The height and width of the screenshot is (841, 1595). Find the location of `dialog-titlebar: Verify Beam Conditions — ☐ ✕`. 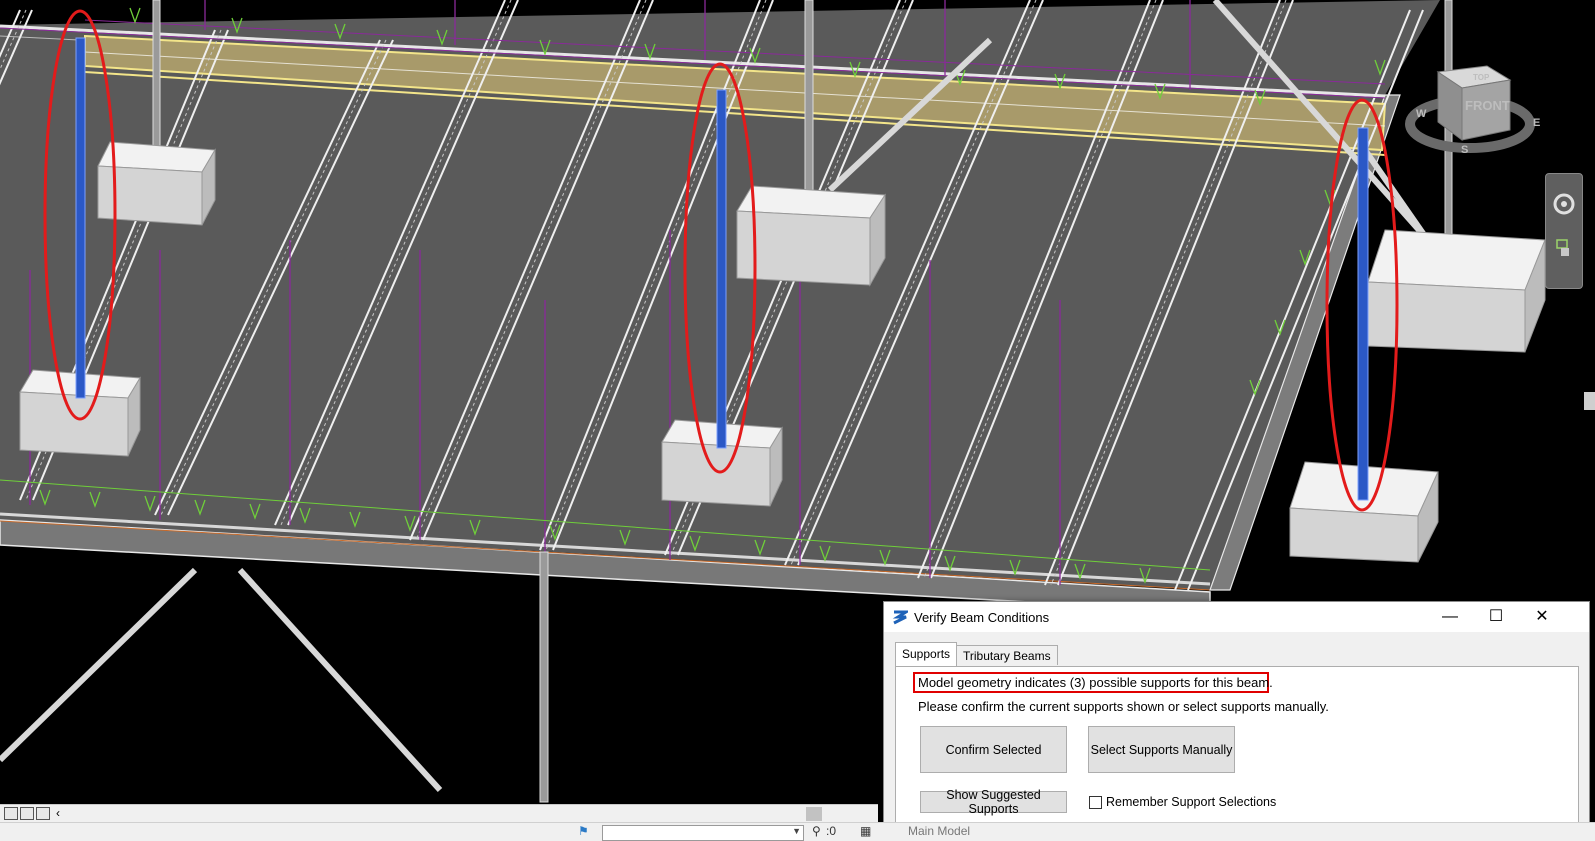

dialog-titlebar: Verify Beam Conditions — ☐ ✕ is located at coordinates (1236, 617).